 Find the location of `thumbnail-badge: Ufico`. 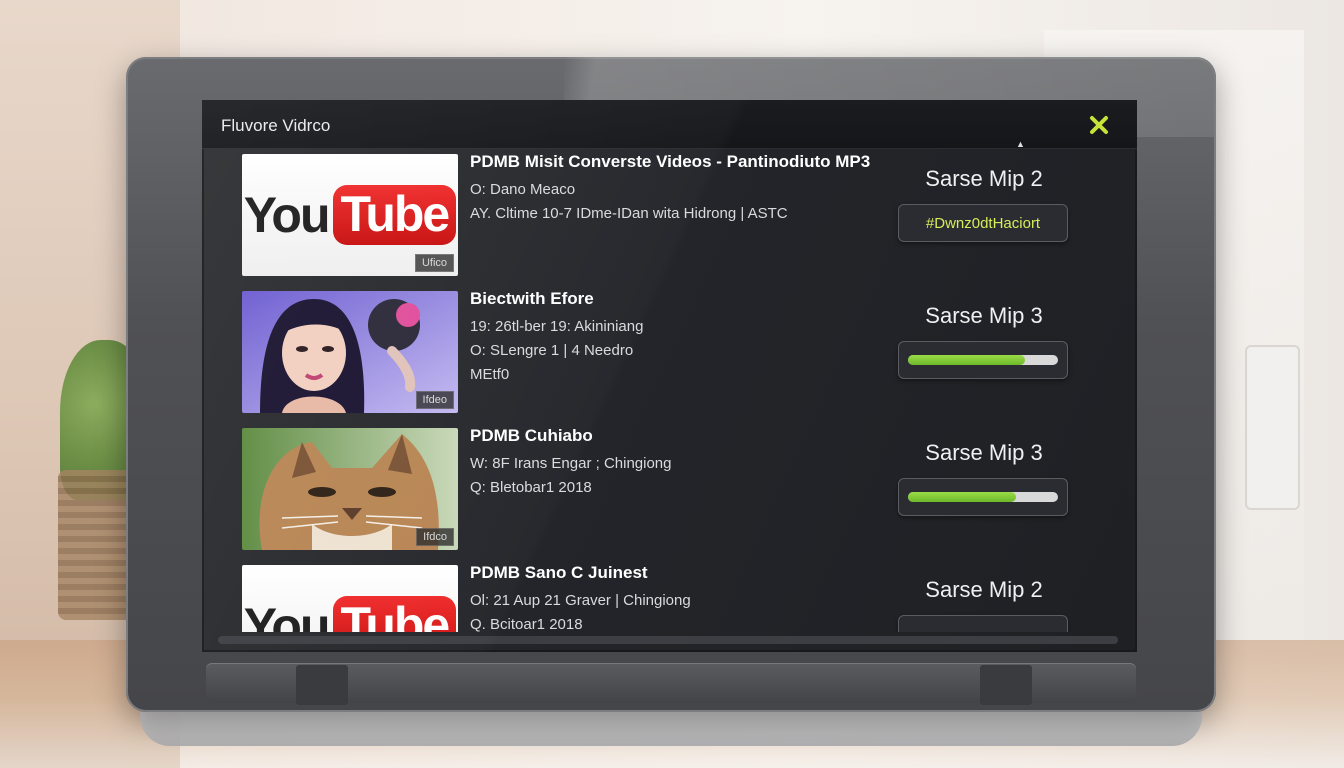

thumbnail-badge: Ufico is located at coordinates (434, 263).